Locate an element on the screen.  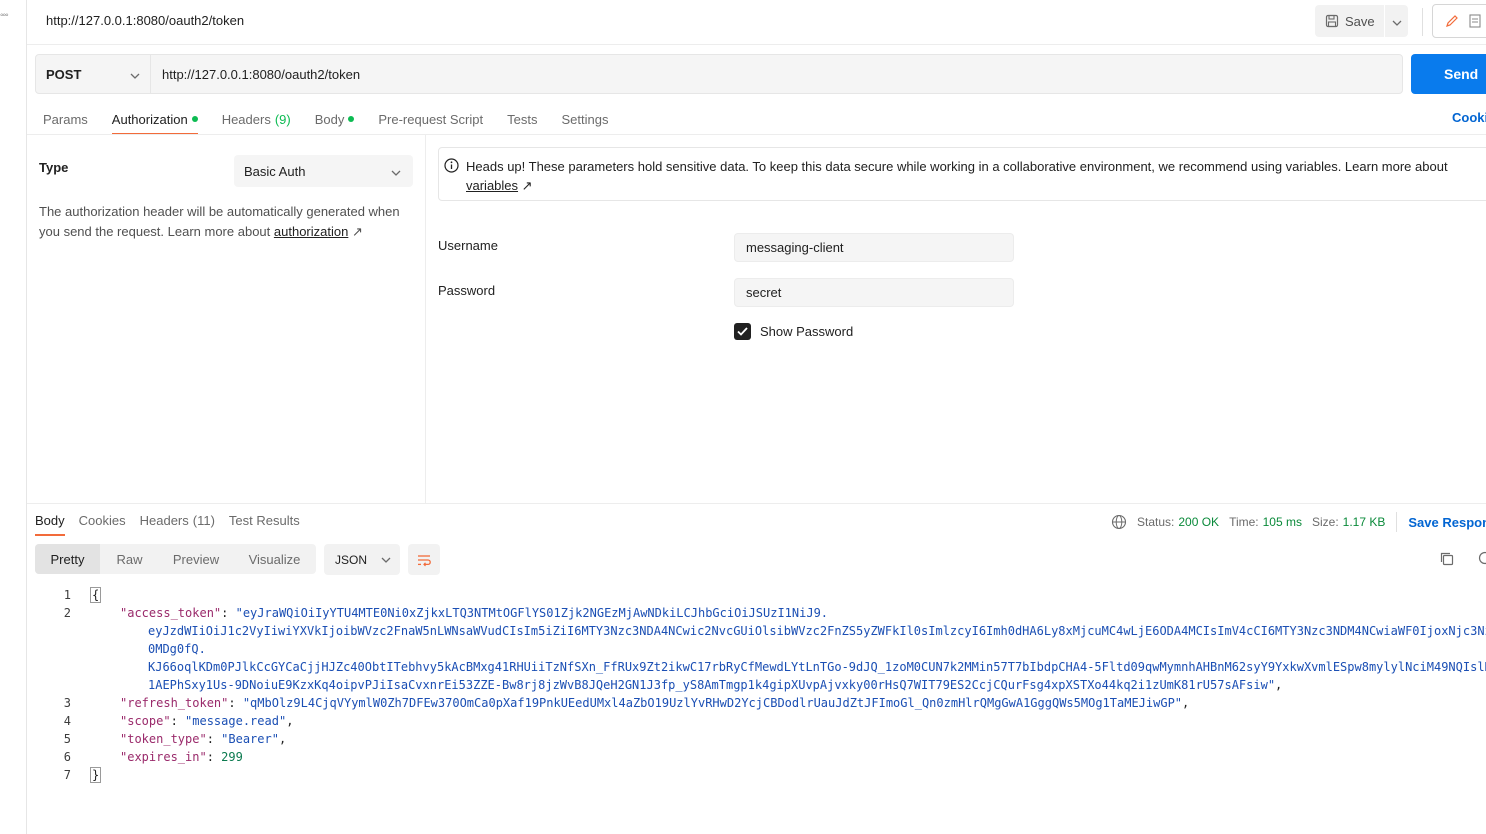
open-brace: { is located at coordinates (95, 595).